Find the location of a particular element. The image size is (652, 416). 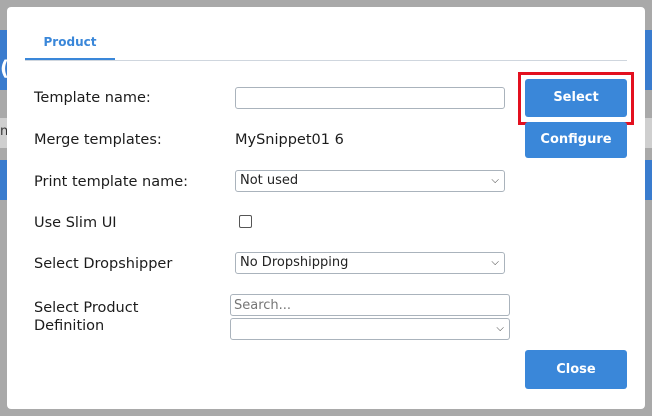

print-template-selected: Not used is located at coordinates (269, 180).